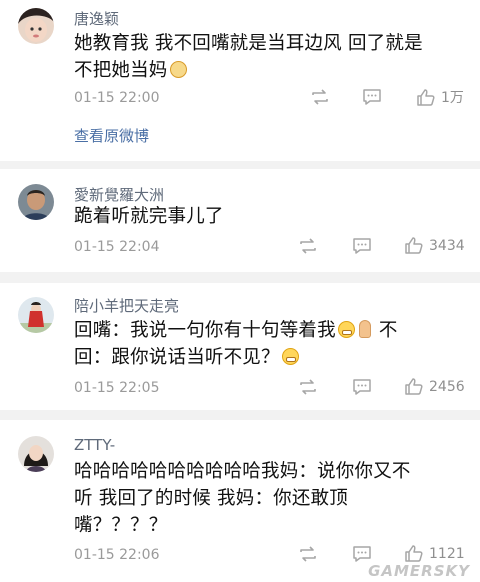 Image resolution: width=480 pixels, height=582 pixels. What do you see at coordinates (205, 330) in the screenshot?
I see `comment-text-segment: 回嘴：我说一句你有十句等着我` at bounding box center [205, 330].